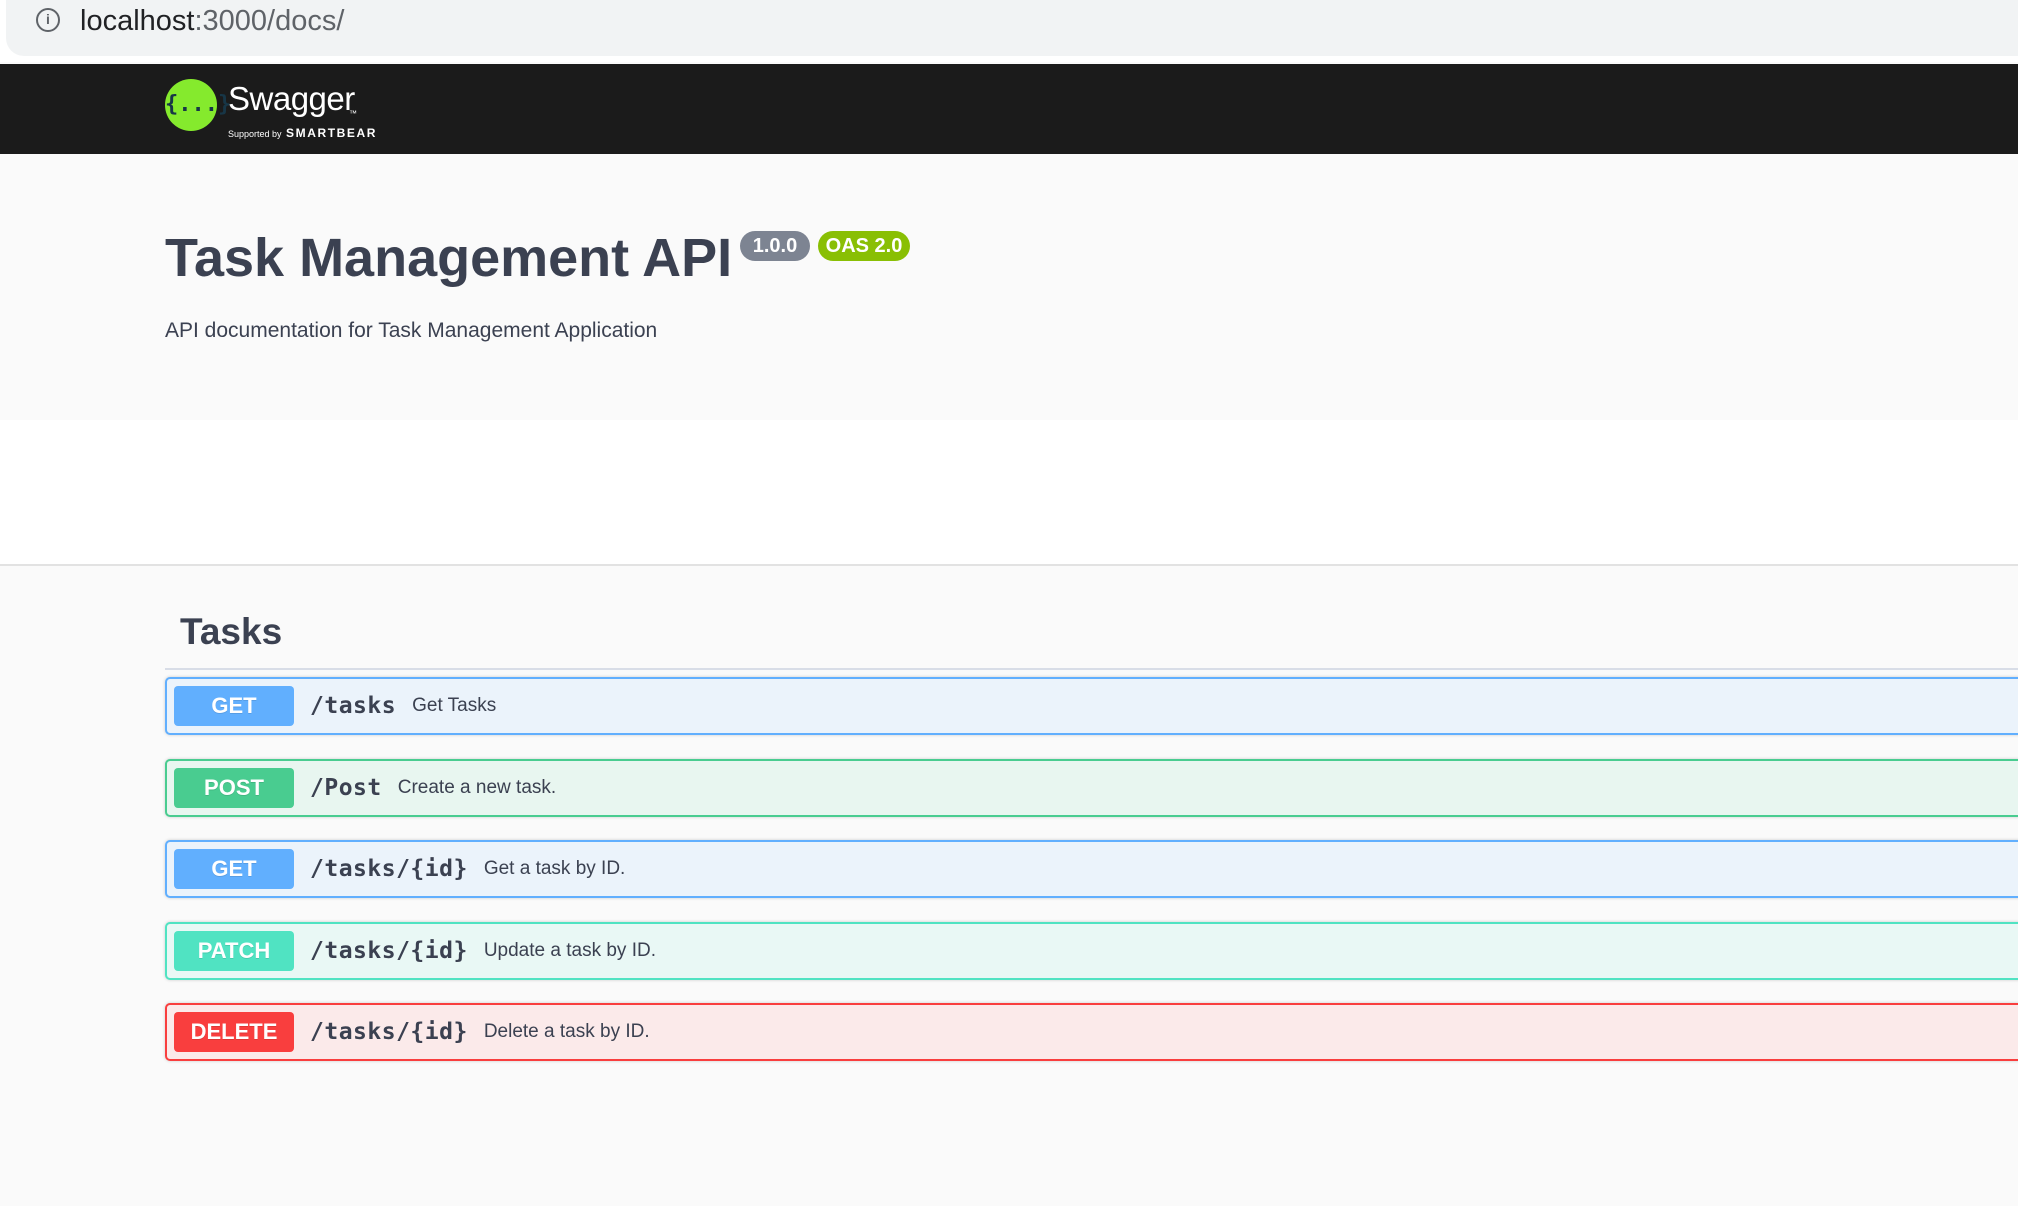  What do you see at coordinates (198, 105) in the screenshot?
I see `swagger-logo-icon: {...}` at bounding box center [198, 105].